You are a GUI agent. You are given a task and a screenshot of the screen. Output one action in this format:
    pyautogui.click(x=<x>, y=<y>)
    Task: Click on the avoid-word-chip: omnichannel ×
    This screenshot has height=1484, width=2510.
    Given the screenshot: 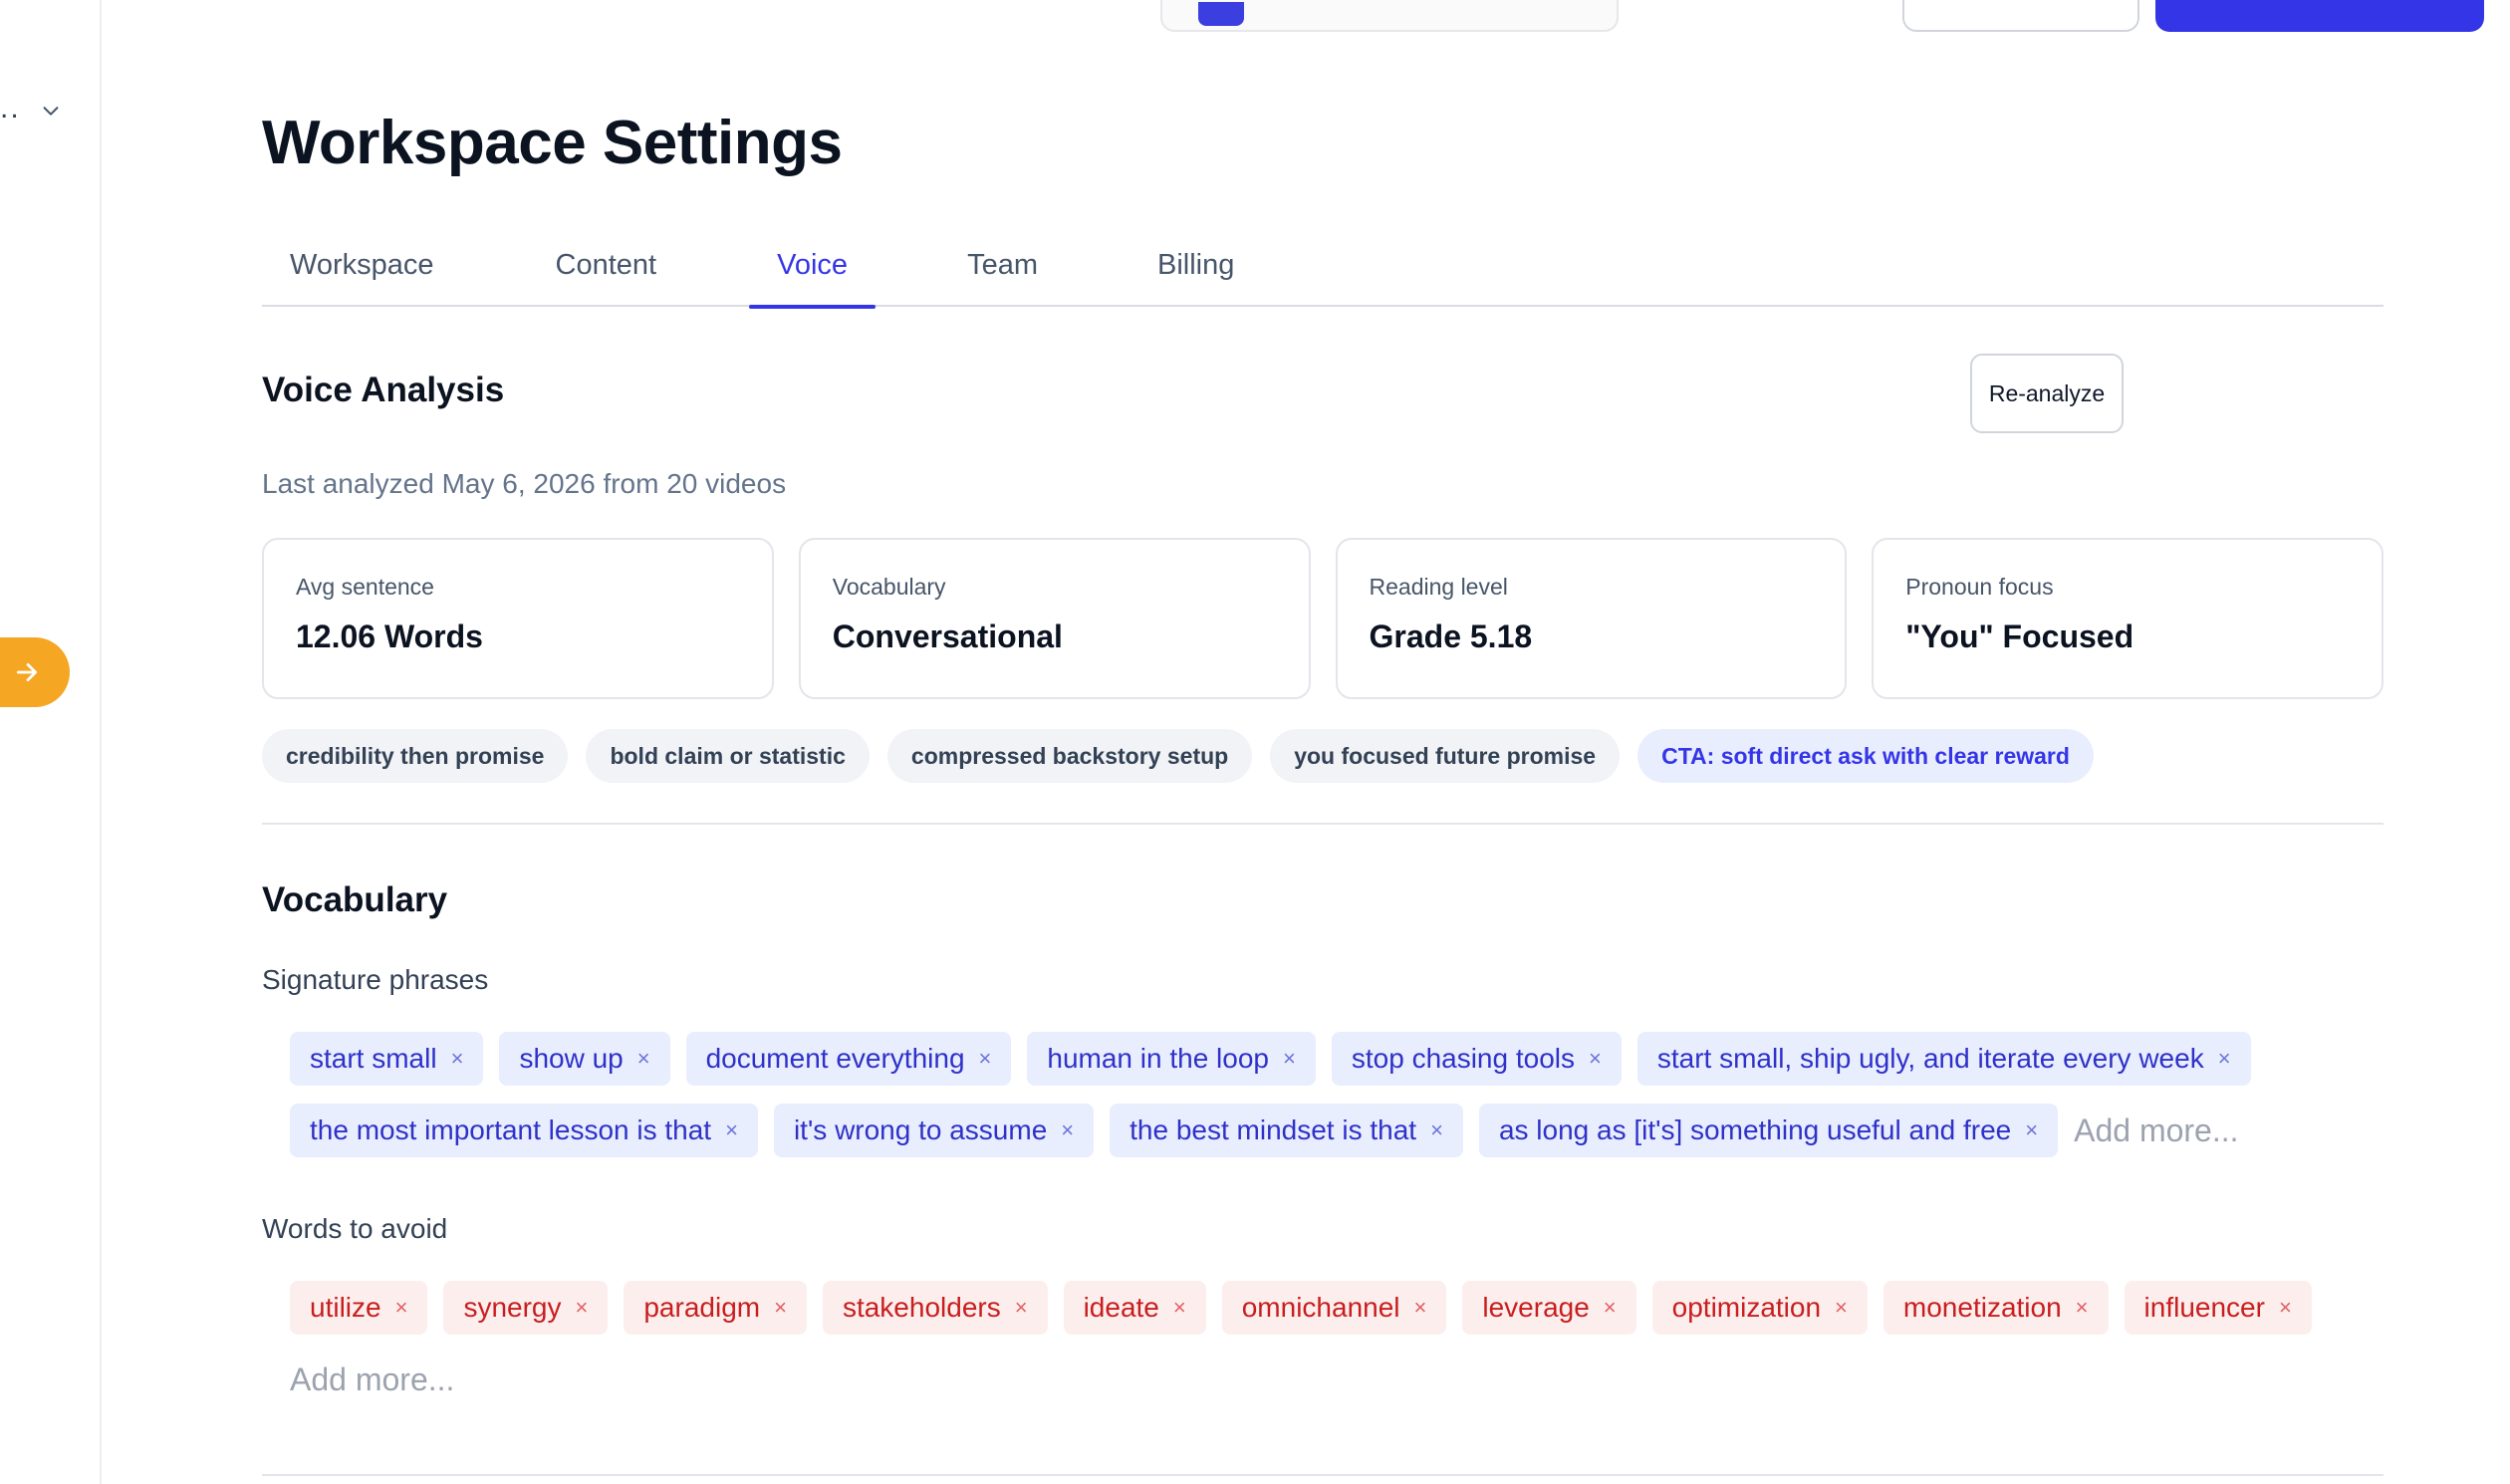 What is the action you would take?
    pyautogui.click(x=1334, y=1308)
    